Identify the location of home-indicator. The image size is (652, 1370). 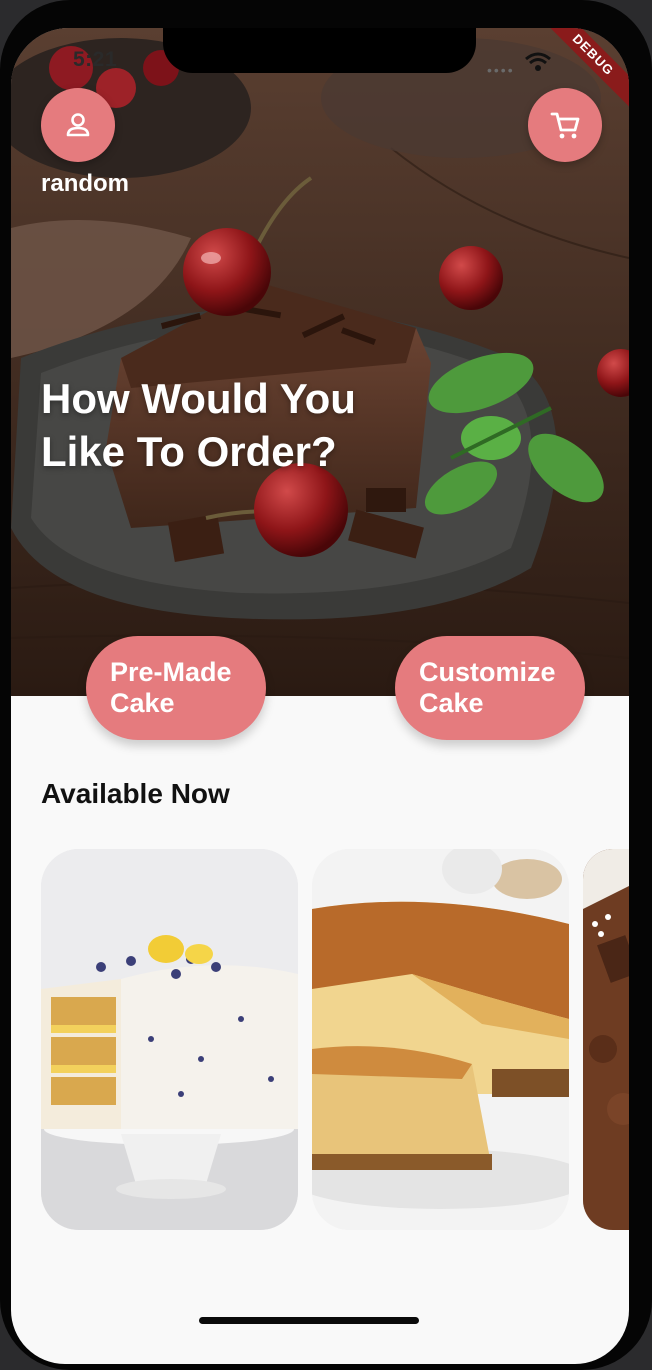
(309, 1320).